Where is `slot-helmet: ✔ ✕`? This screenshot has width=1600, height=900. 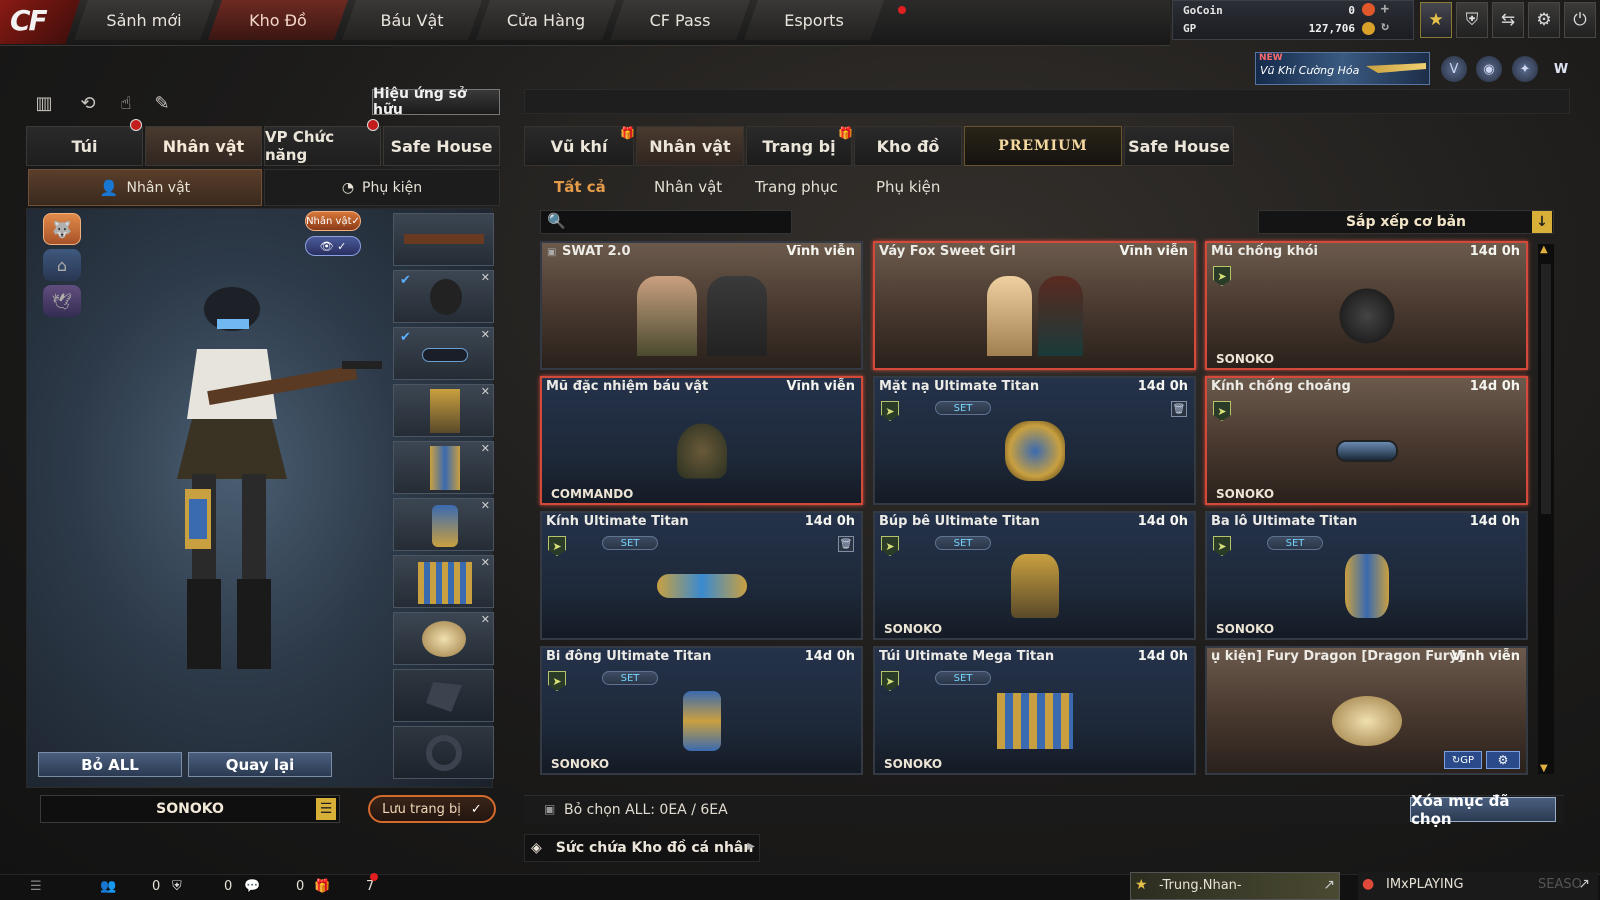 slot-helmet: ✔ ✕ is located at coordinates (443, 296).